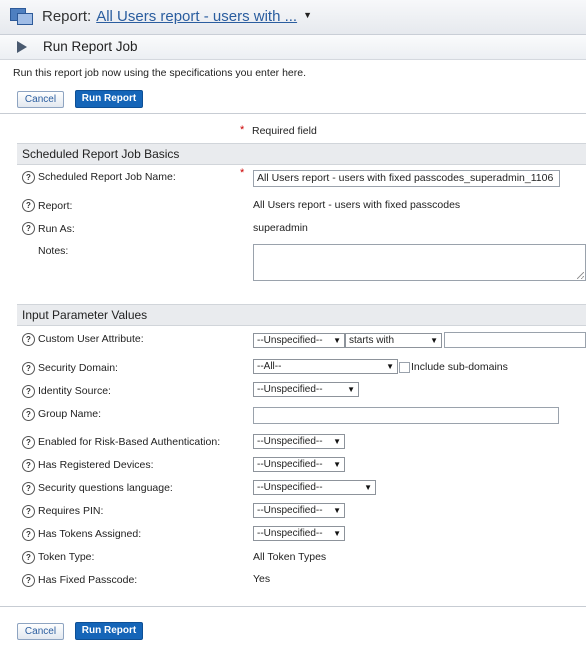  I want to click on select-value: --All--, so click(269, 366).